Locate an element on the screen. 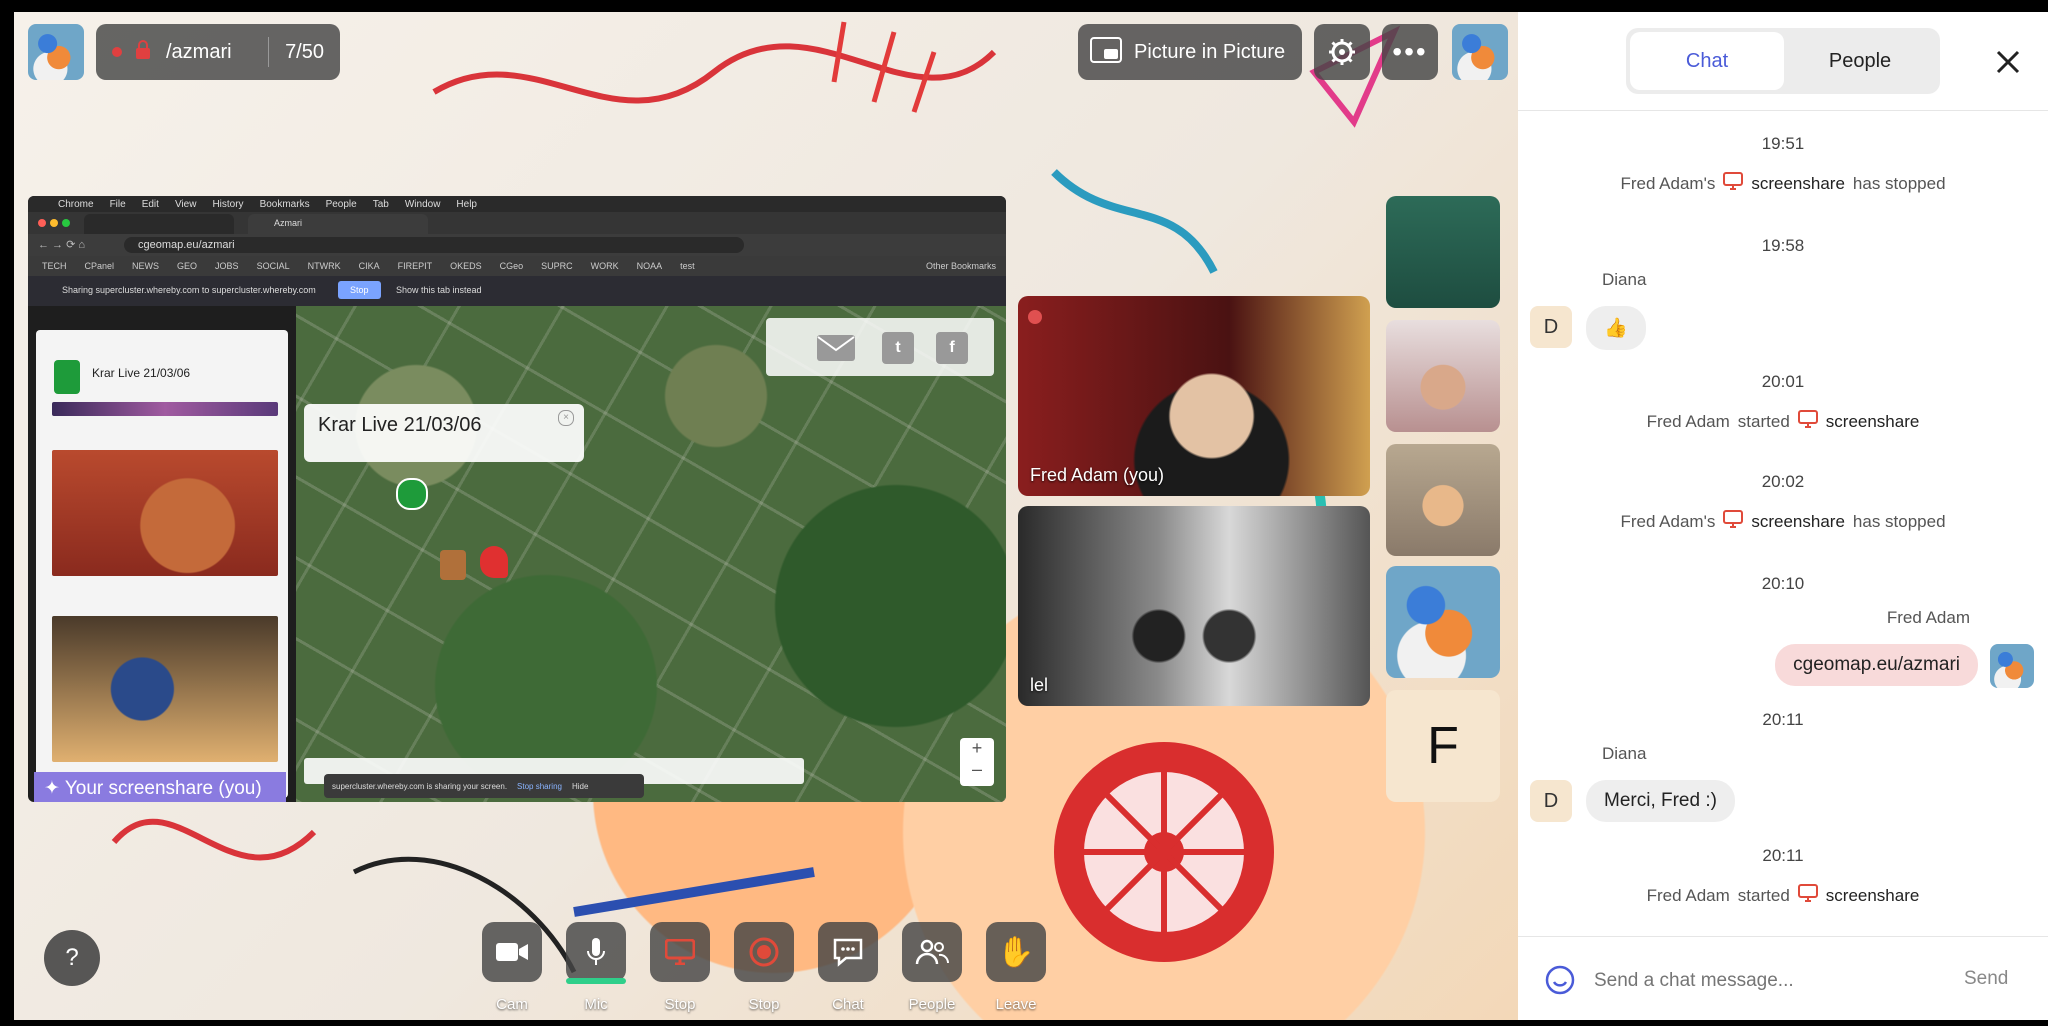 The height and width of the screenshot is (1026, 2048). facebook-icon: f is located at coordinates (952, 348).